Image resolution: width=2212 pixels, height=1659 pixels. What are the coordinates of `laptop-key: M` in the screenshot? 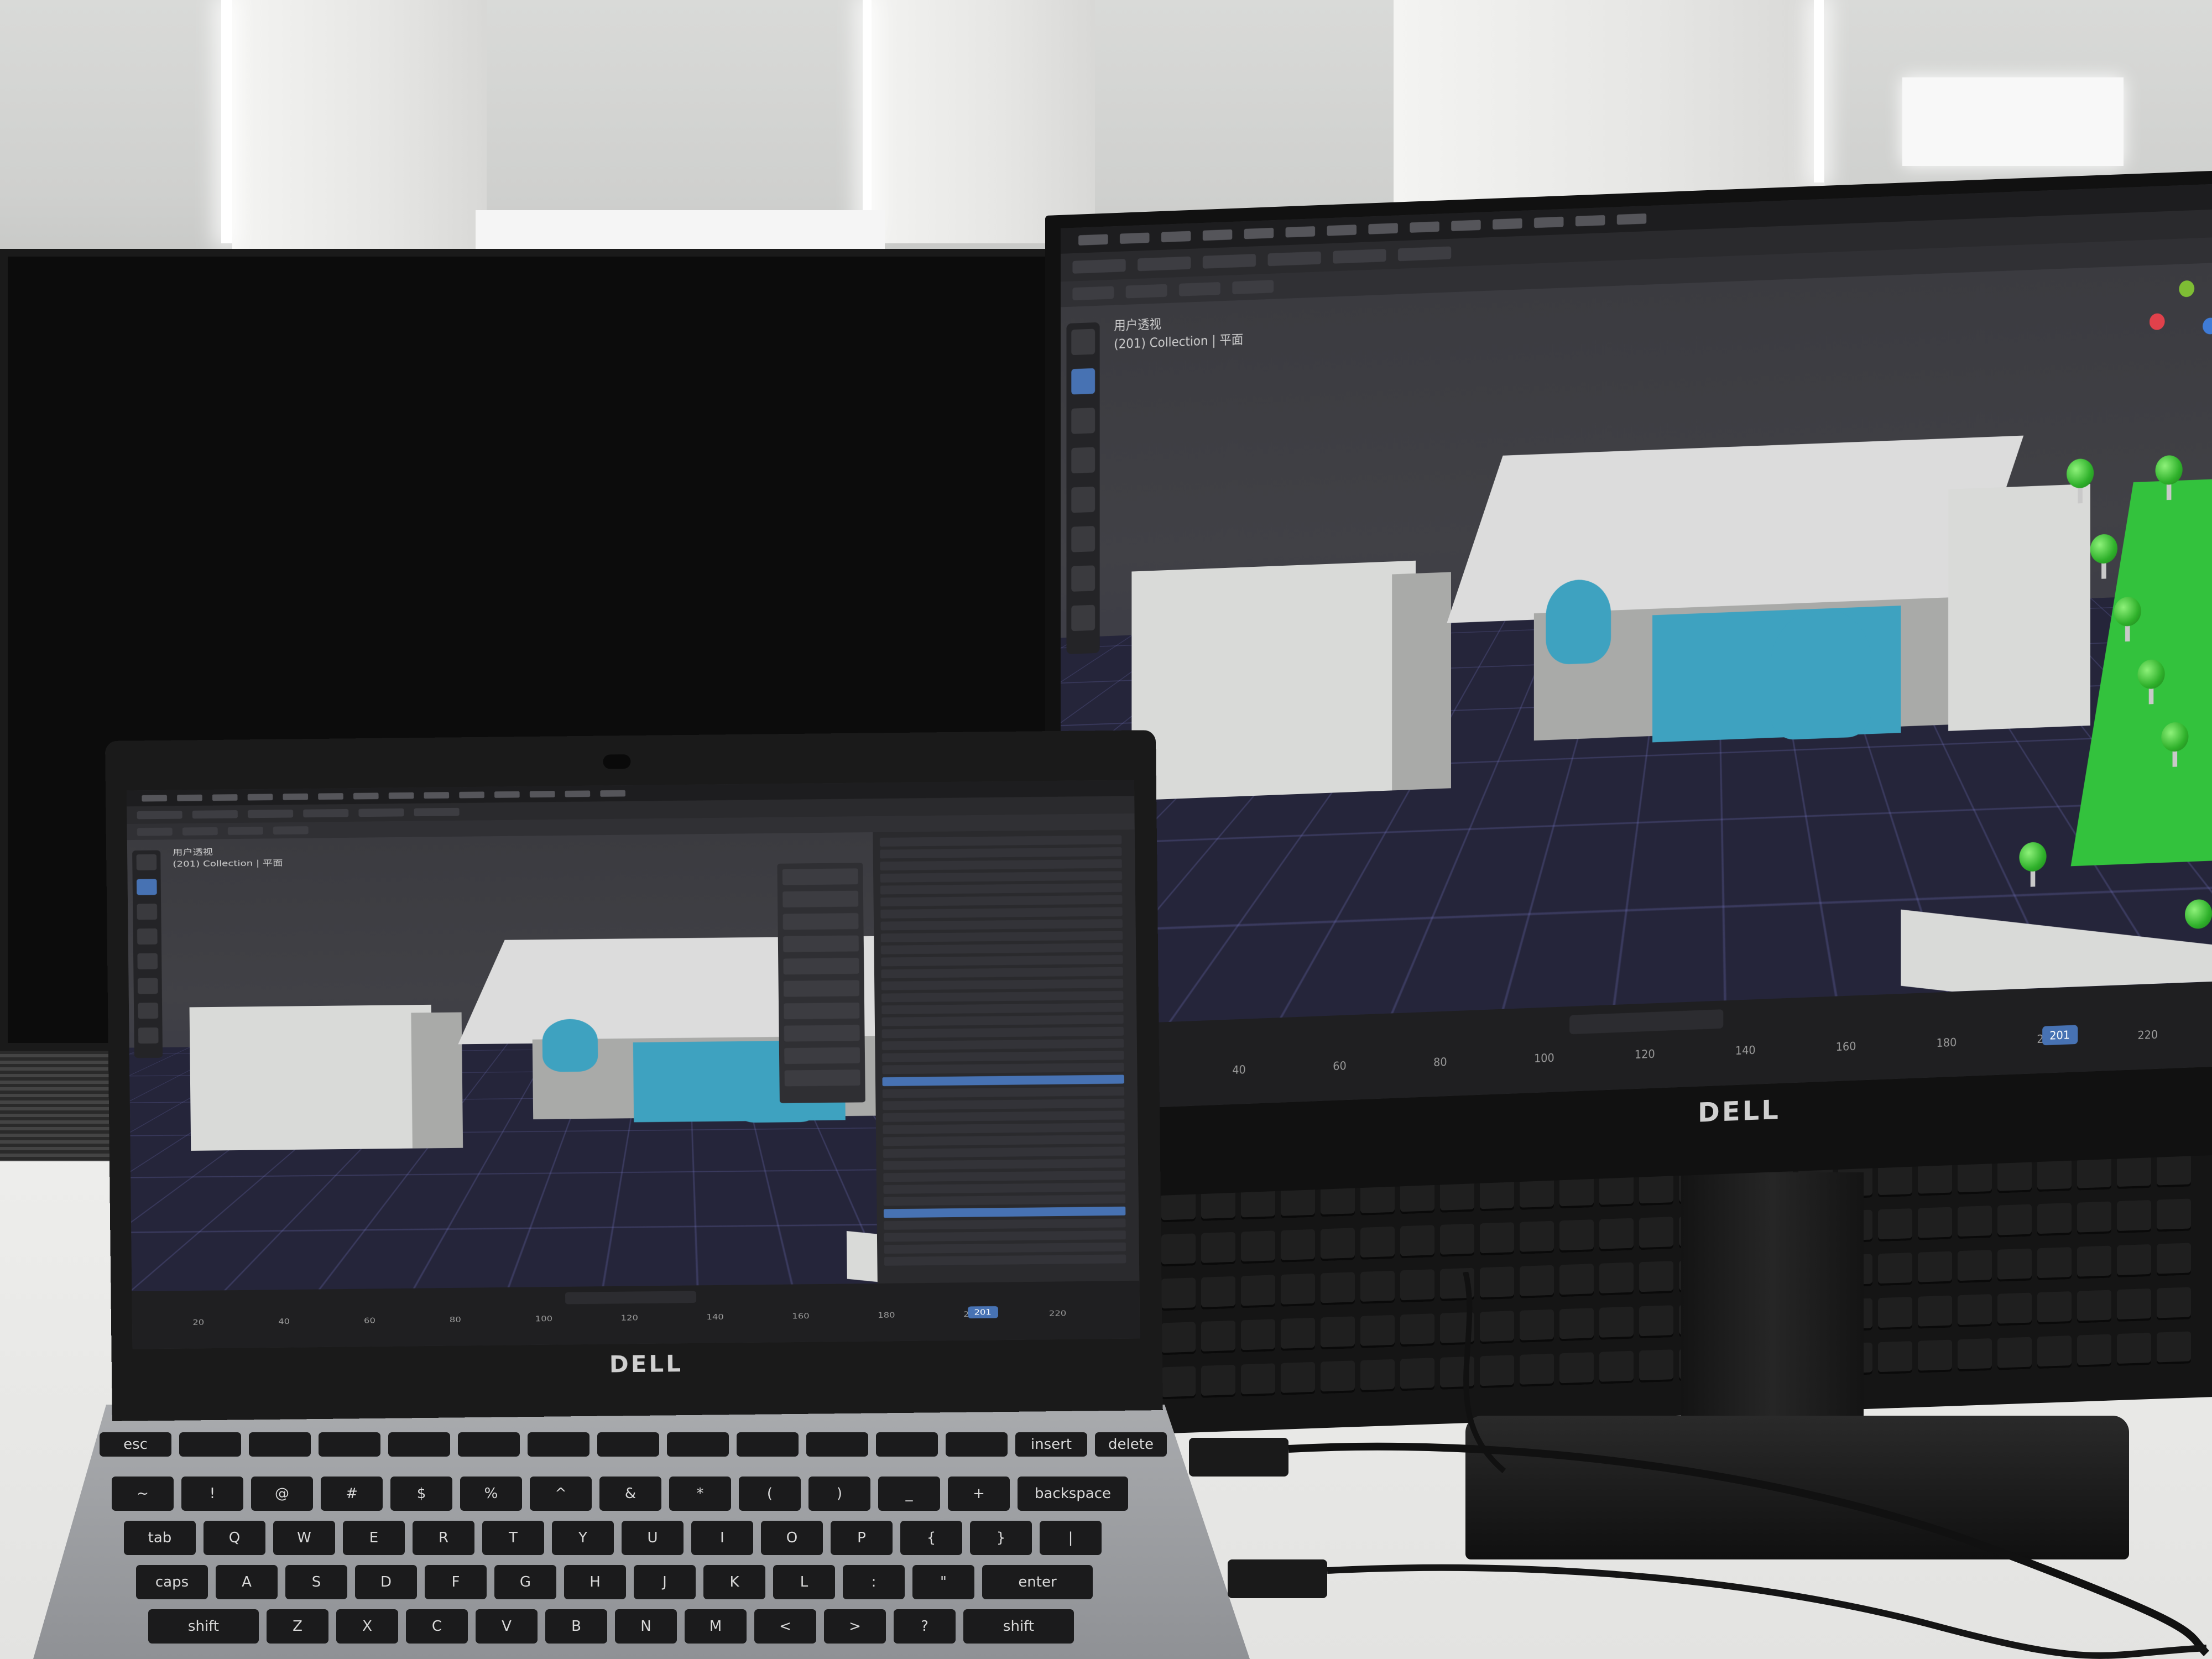 It's located at (716, 1627).